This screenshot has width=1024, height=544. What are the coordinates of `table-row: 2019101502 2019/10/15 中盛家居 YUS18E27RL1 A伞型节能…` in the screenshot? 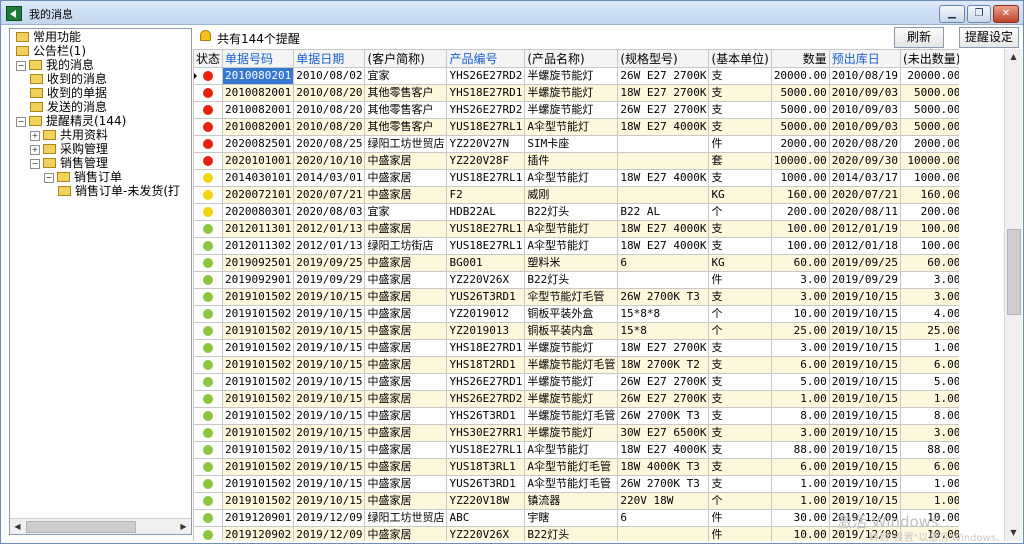 It's located at (576, 450).